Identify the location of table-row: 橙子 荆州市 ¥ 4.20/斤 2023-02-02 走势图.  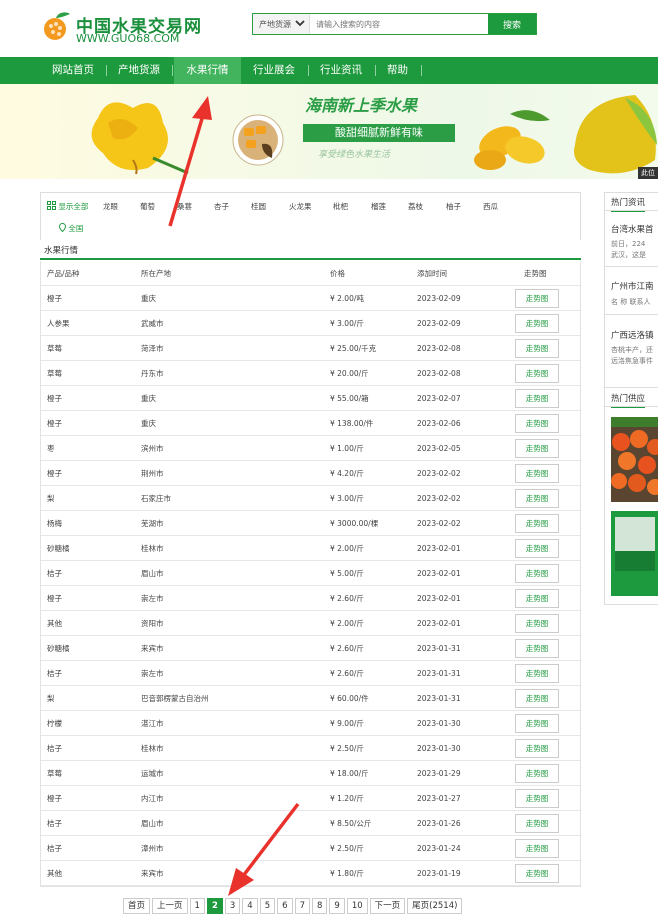
(310, 473).